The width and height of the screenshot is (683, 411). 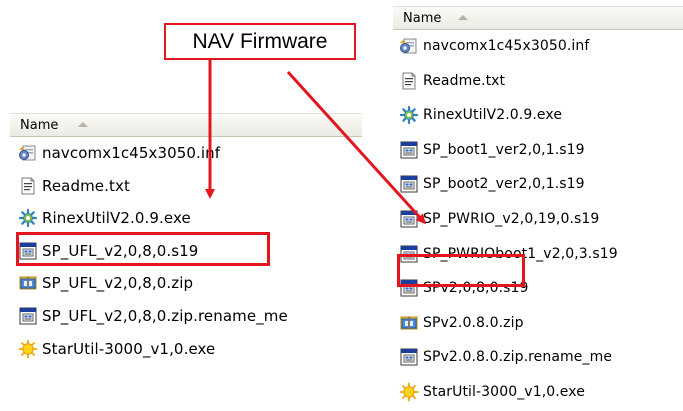 I want to click on file-row: SPv2.0.8.0.zip.rename_me, so click(x=538, y=358).